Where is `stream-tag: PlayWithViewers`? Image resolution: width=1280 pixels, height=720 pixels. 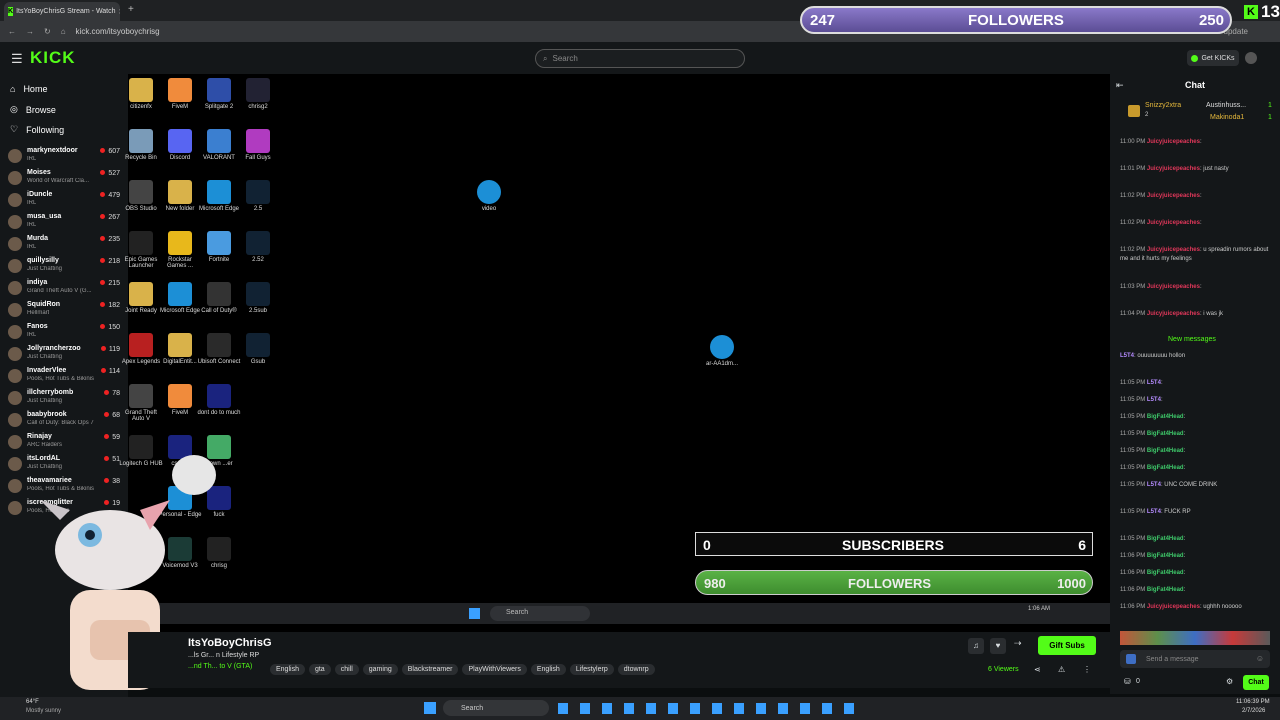 stream-tag: PlayWithViewers is located at coordinates (494, 669).